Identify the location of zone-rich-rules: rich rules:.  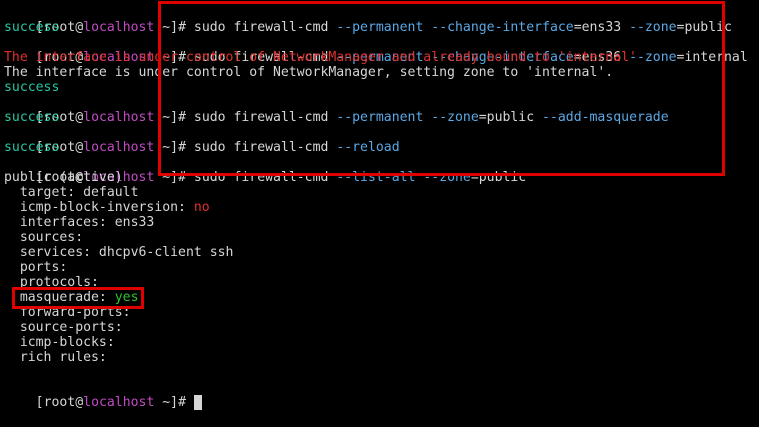
(55, 357).